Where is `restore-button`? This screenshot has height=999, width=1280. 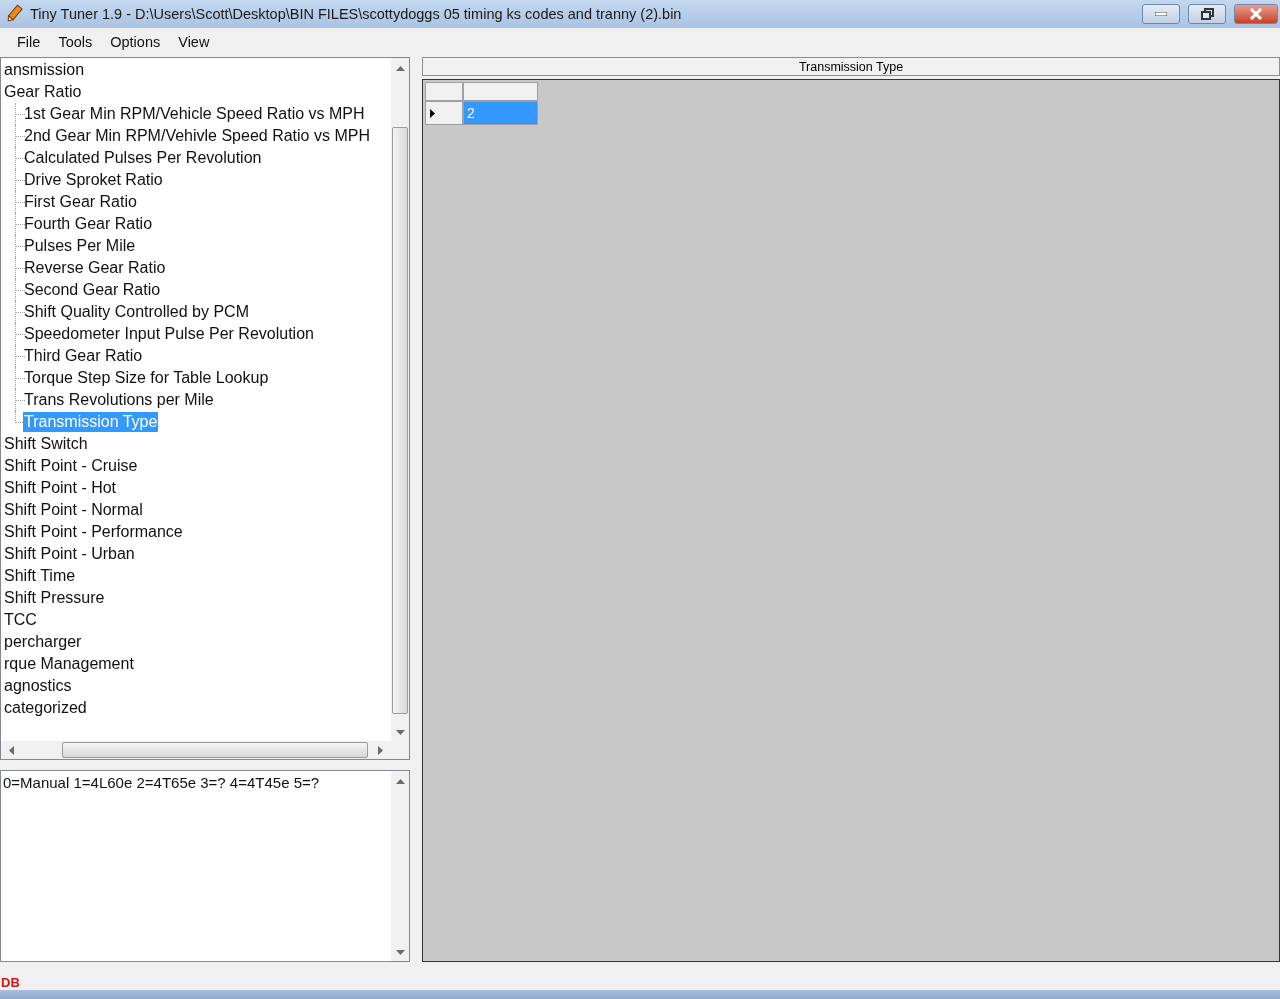
restore-button is located at coordinates (1207, 14).